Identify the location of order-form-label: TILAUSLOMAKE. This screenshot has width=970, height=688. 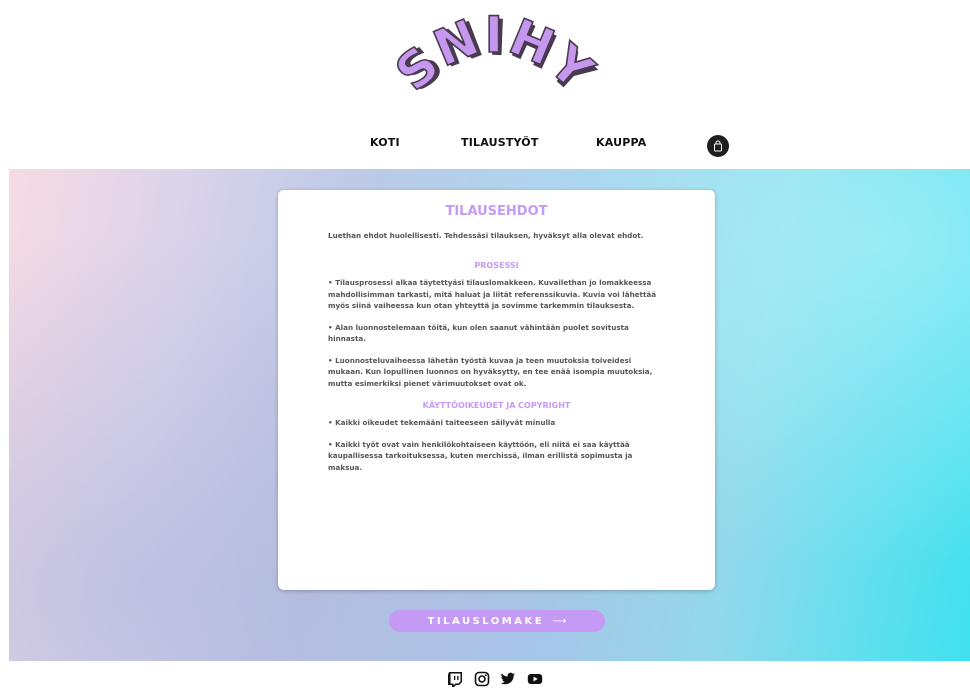
(486, 621).